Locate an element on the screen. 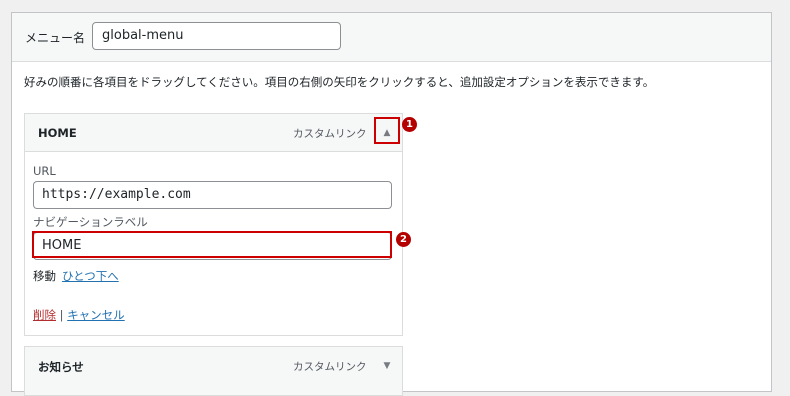 The height and width of the screenshot is (396, 790). url-label: URL is located at coordinates (44, 171).